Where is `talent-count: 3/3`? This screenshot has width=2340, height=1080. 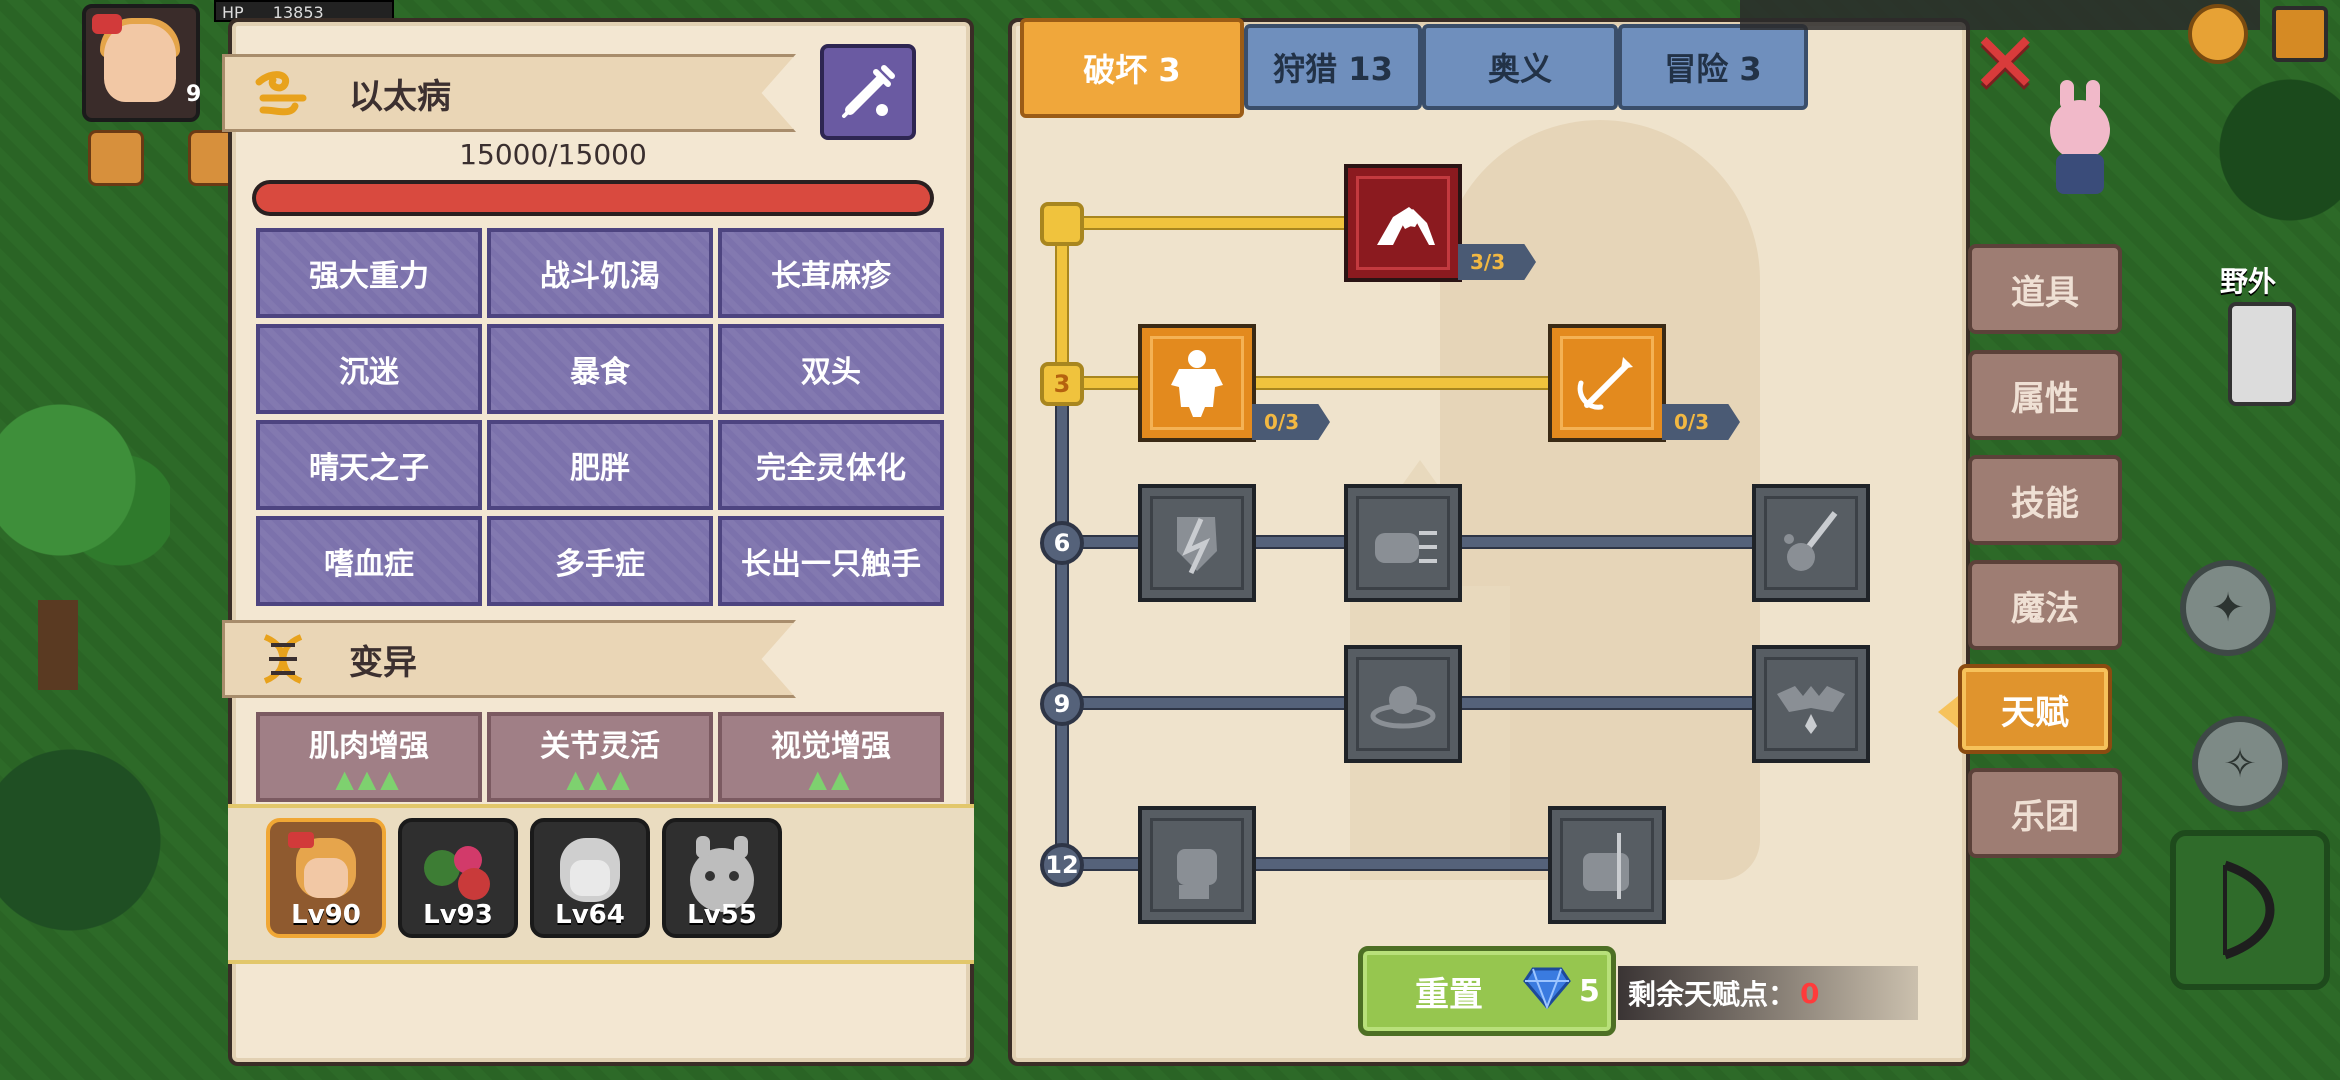
talent-count: 3/3 is located at coordinates (1497, 262).